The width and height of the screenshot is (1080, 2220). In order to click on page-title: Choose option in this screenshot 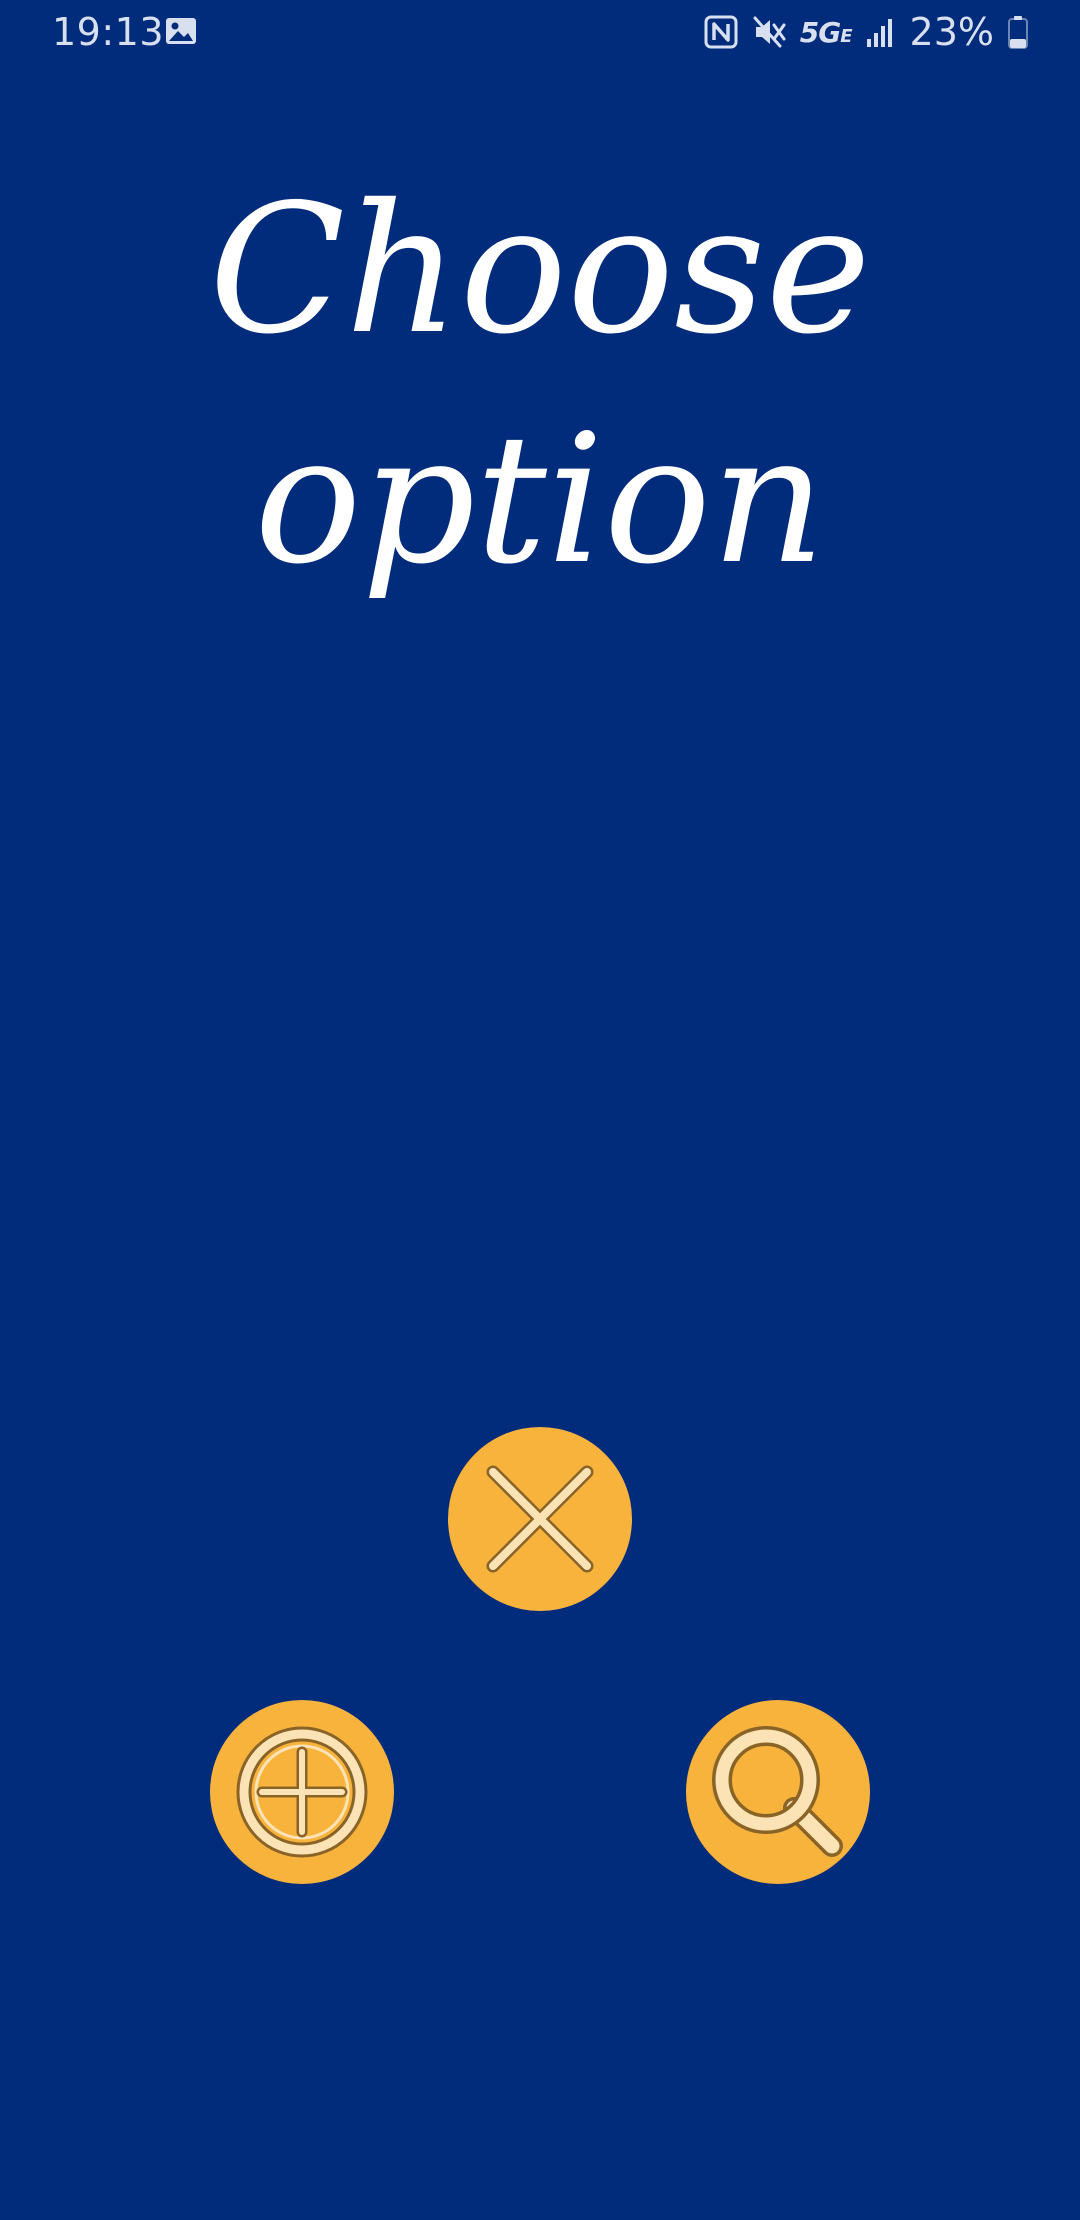, I will do `click(540, 384)`.